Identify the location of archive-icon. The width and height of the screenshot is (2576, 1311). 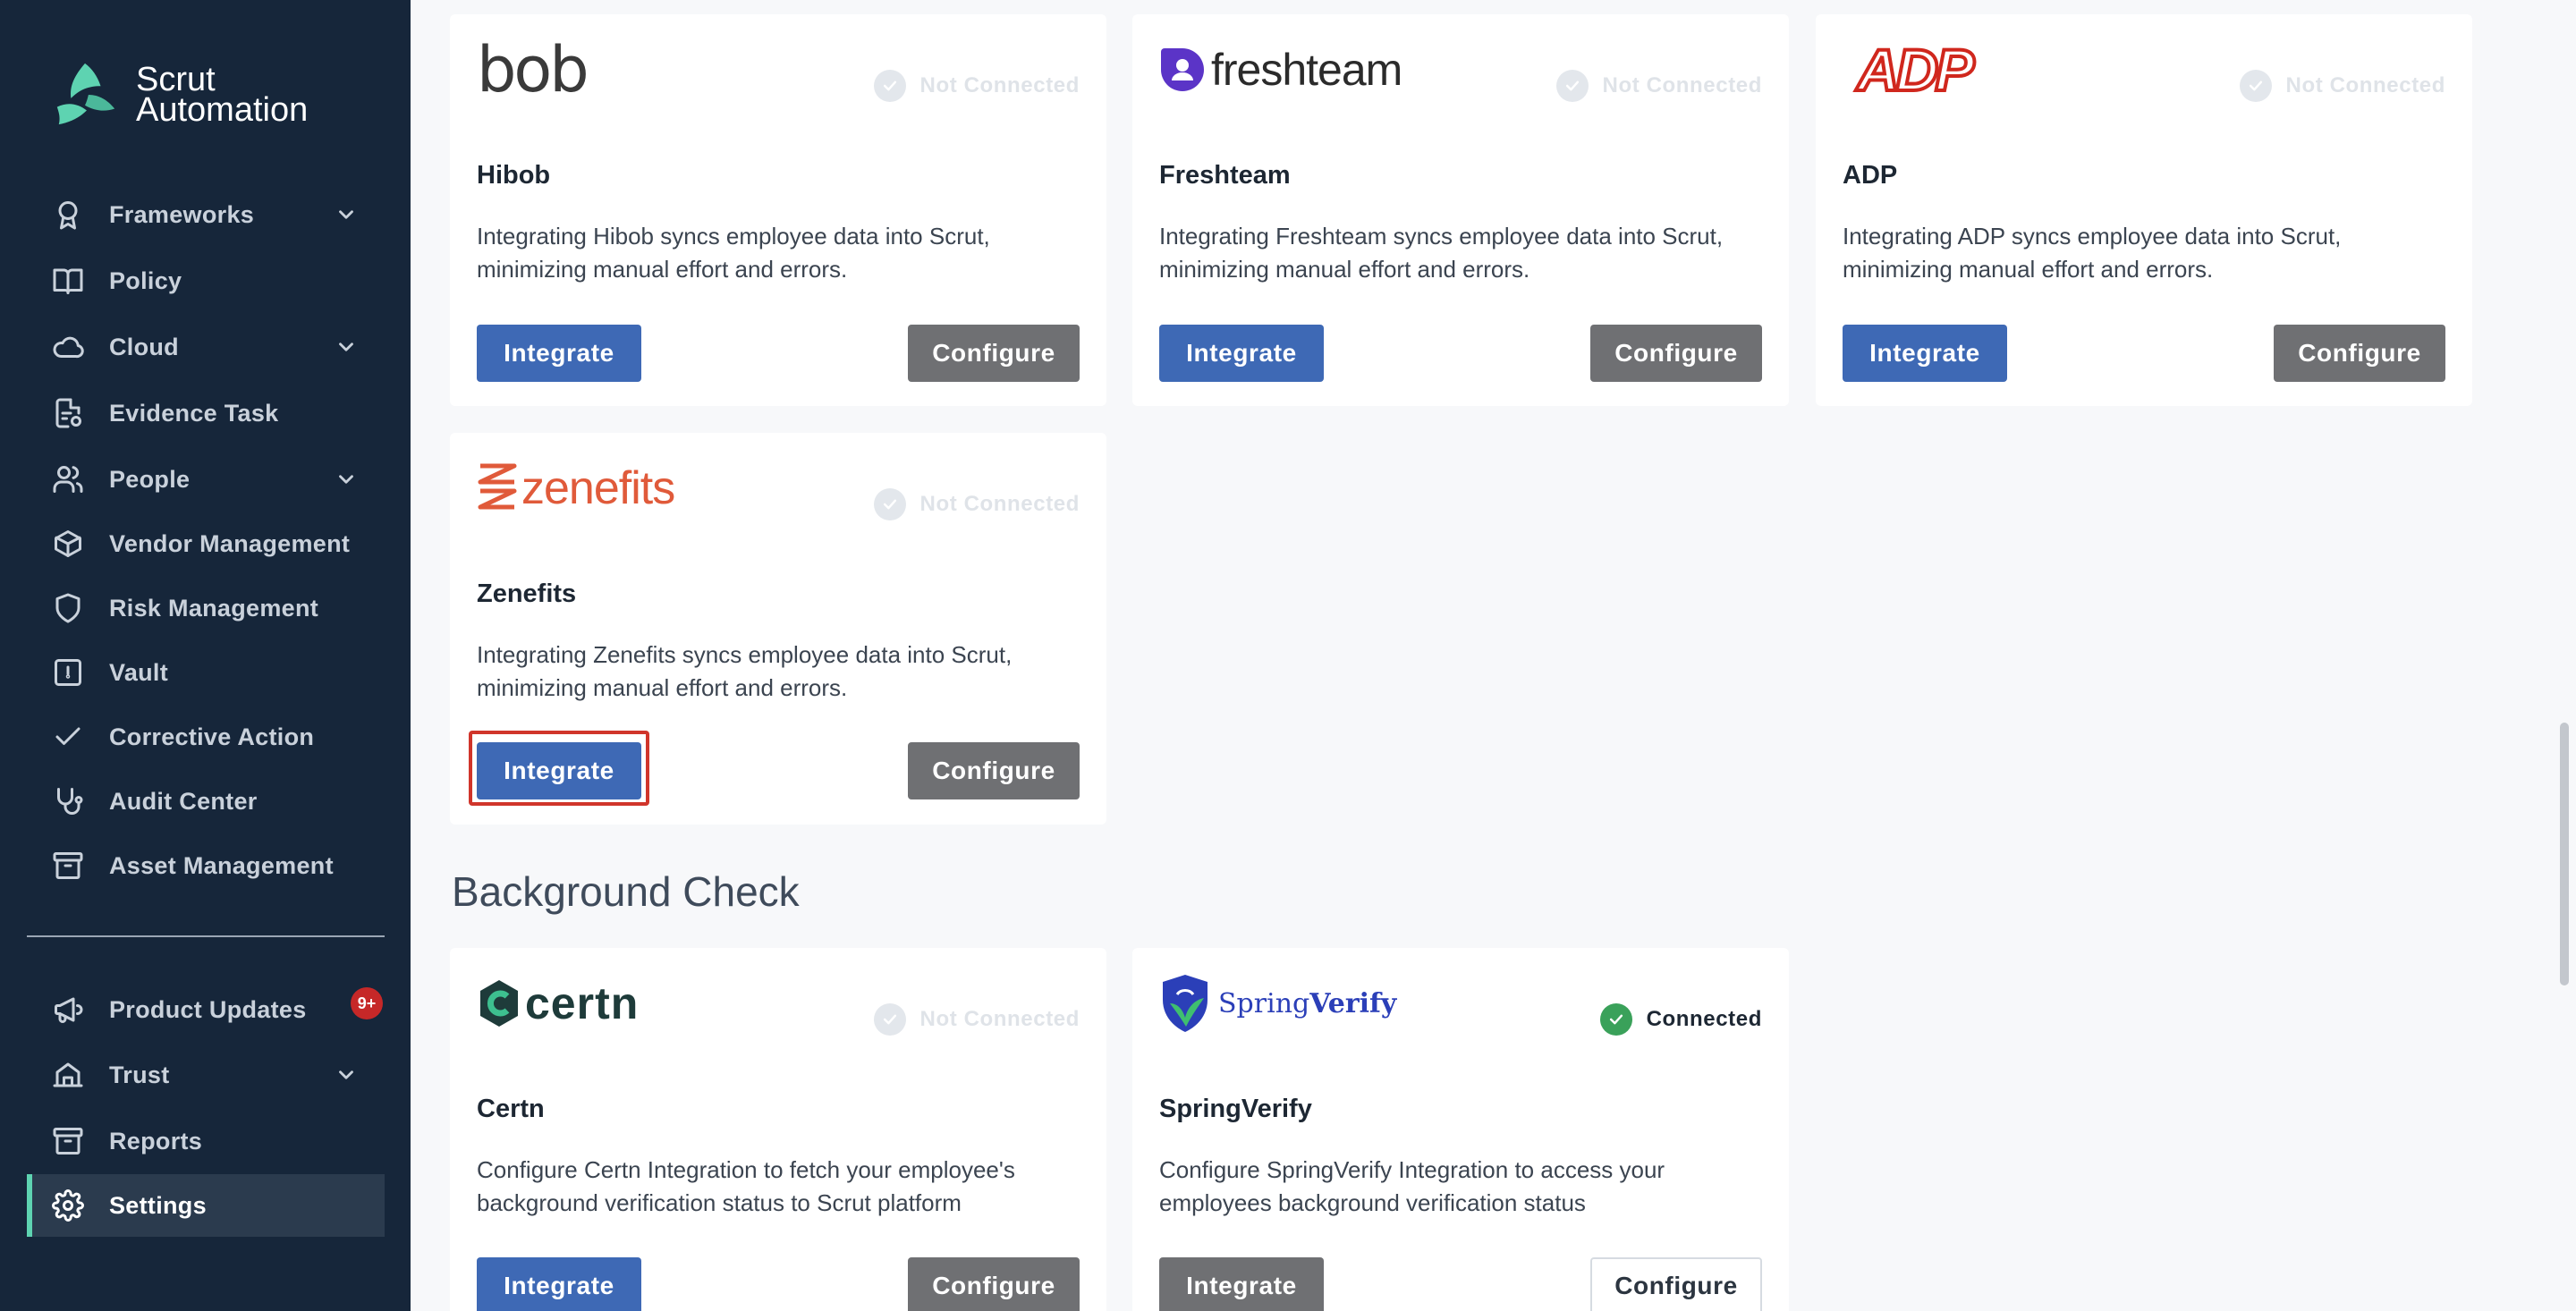
(68, 866).